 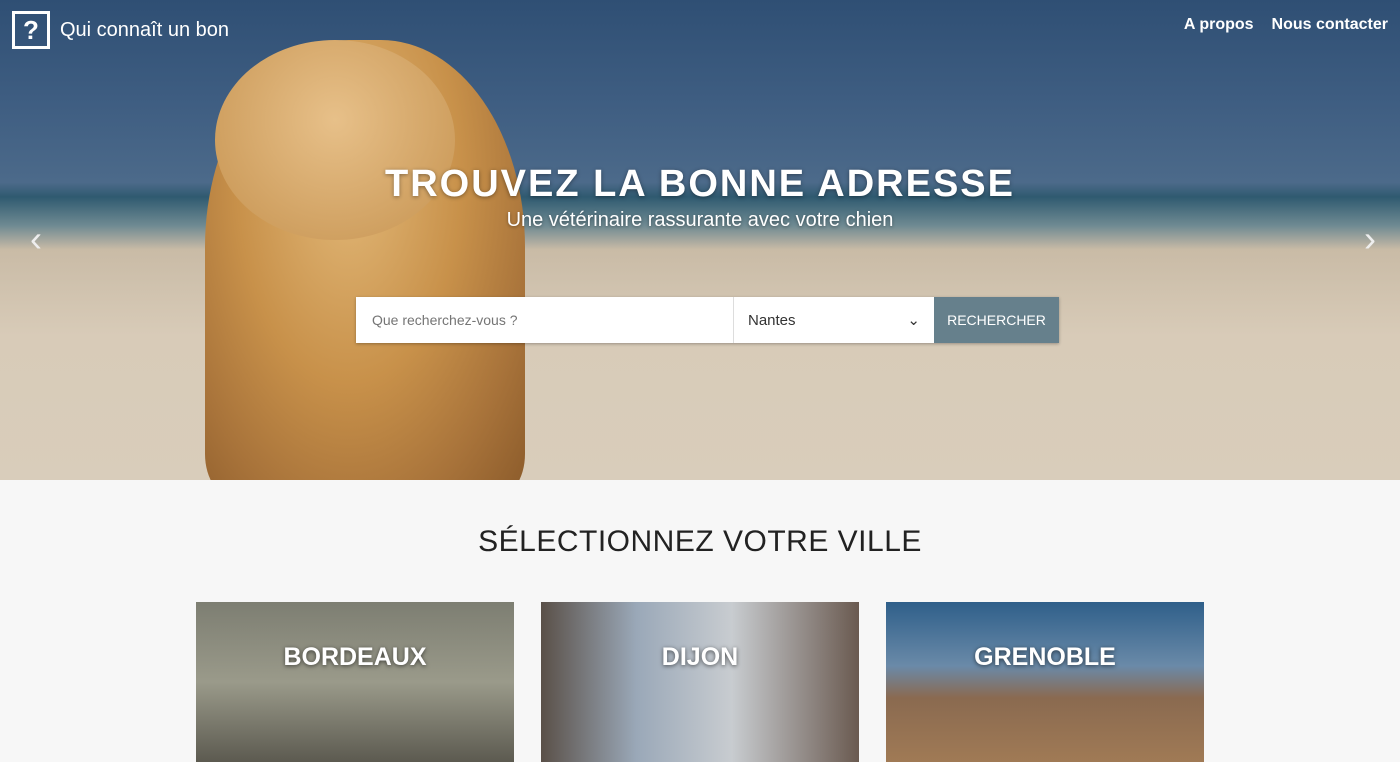 What do you see at coordinates (700, 682) in the screenshot?
I see `city-card-dijon: DIJON` at bounding box center [700, 682].